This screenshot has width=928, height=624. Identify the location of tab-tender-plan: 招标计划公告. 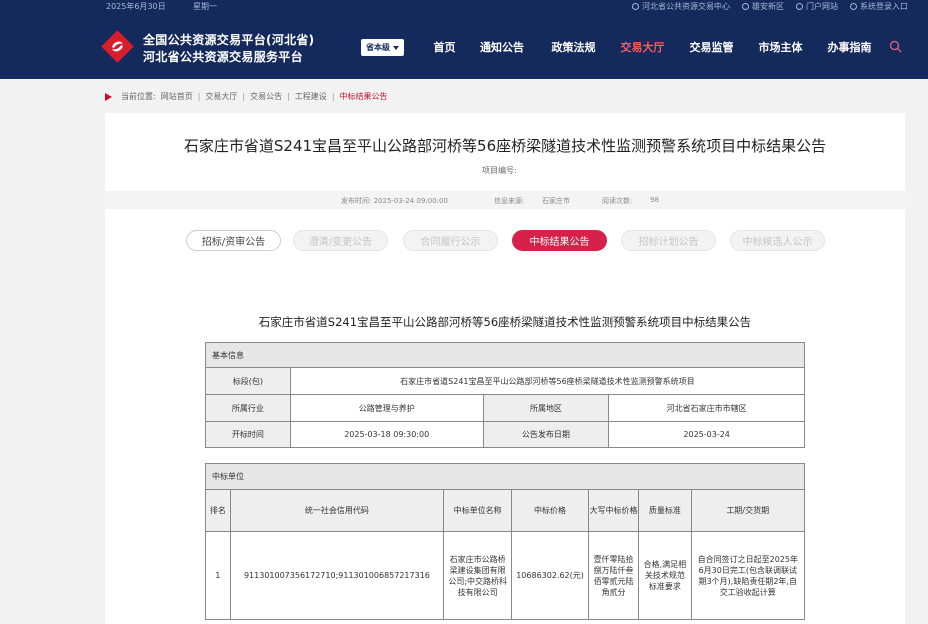
(668, 240).